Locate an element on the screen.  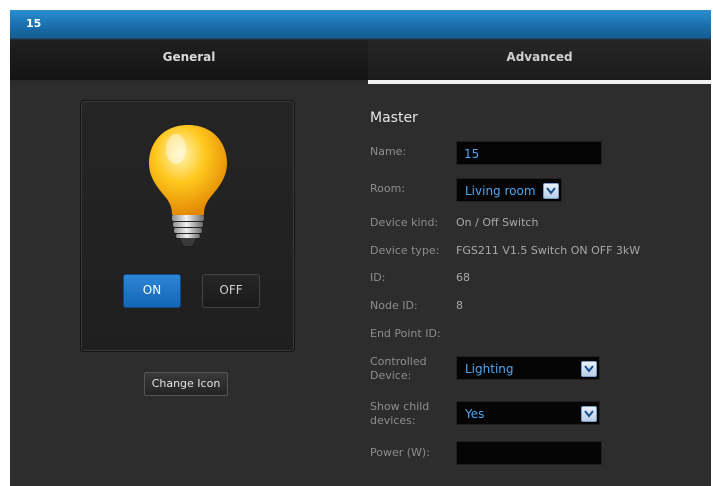
on-button: ON is located at coordinates (152, 291).